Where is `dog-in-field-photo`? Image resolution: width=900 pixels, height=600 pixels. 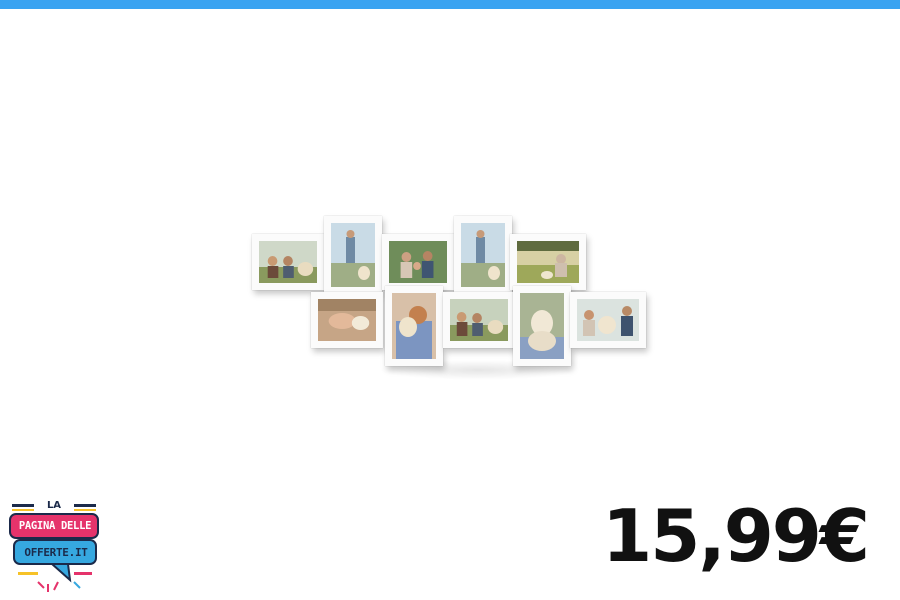
dog-in-field-photo is located at coordinates (548, 262).